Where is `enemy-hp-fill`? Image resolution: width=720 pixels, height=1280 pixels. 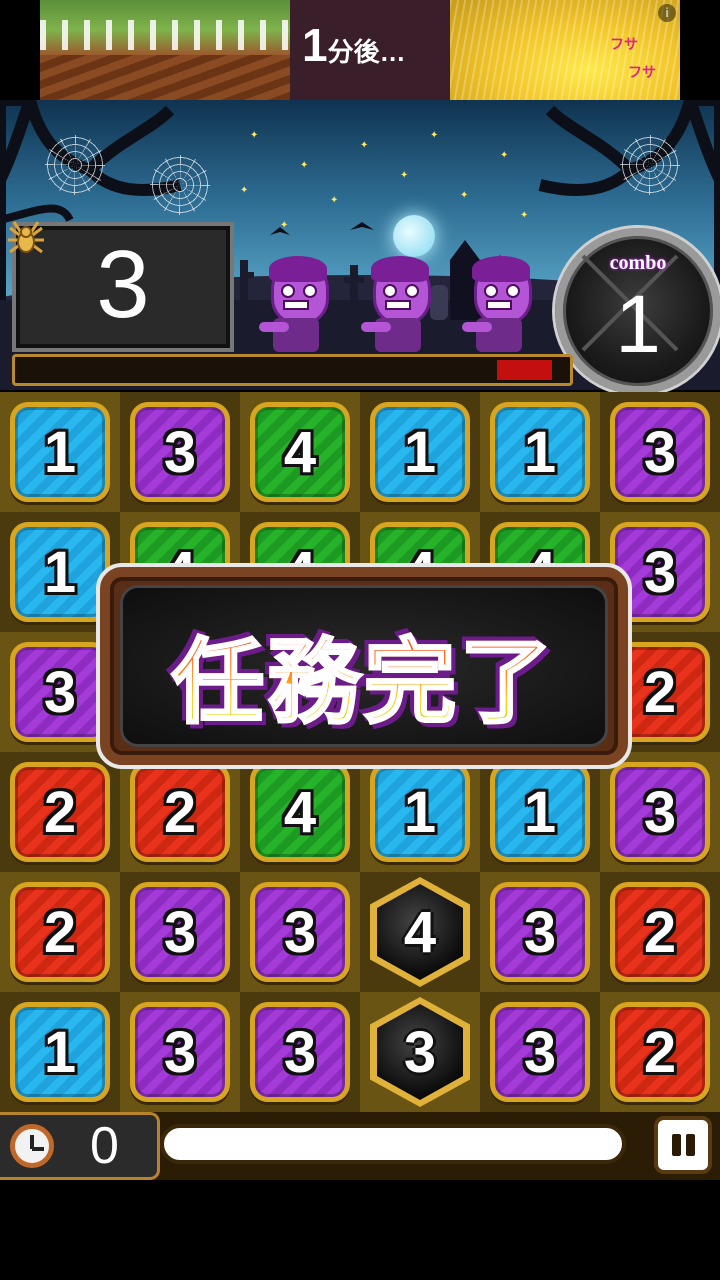 enemy-hp-fill is located at coordinates (524, 370).